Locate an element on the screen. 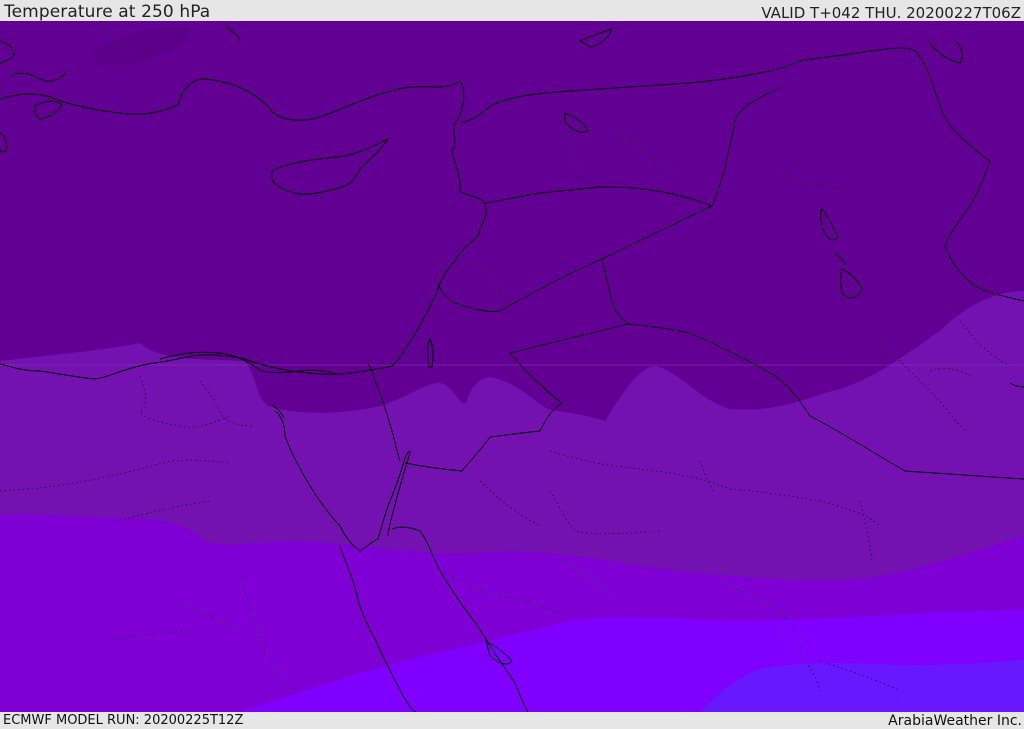 The image size is (1024, 729). map-title: Temperature at 250 hPa is located at coordinates (107, 12).